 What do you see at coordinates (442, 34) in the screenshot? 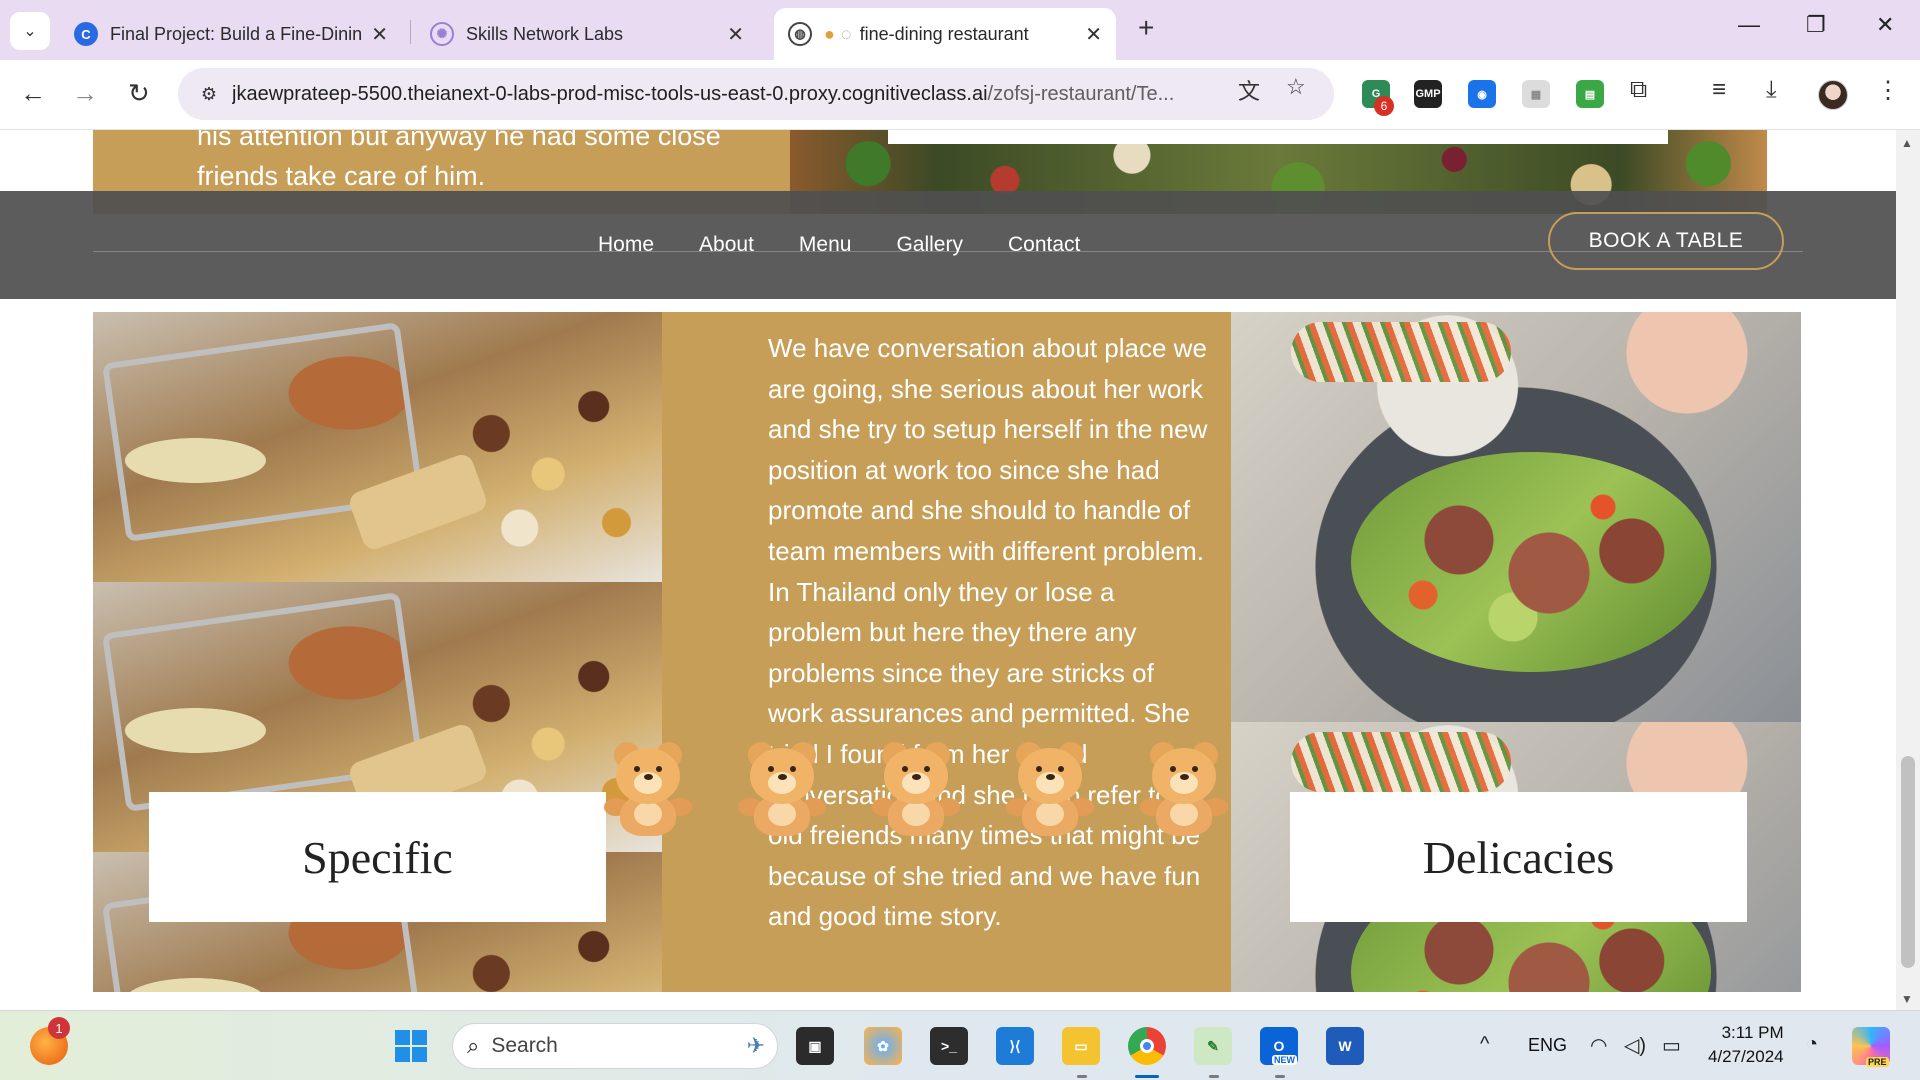
I see `skills-network-icon: ✺` at bounding box center [442, 34].